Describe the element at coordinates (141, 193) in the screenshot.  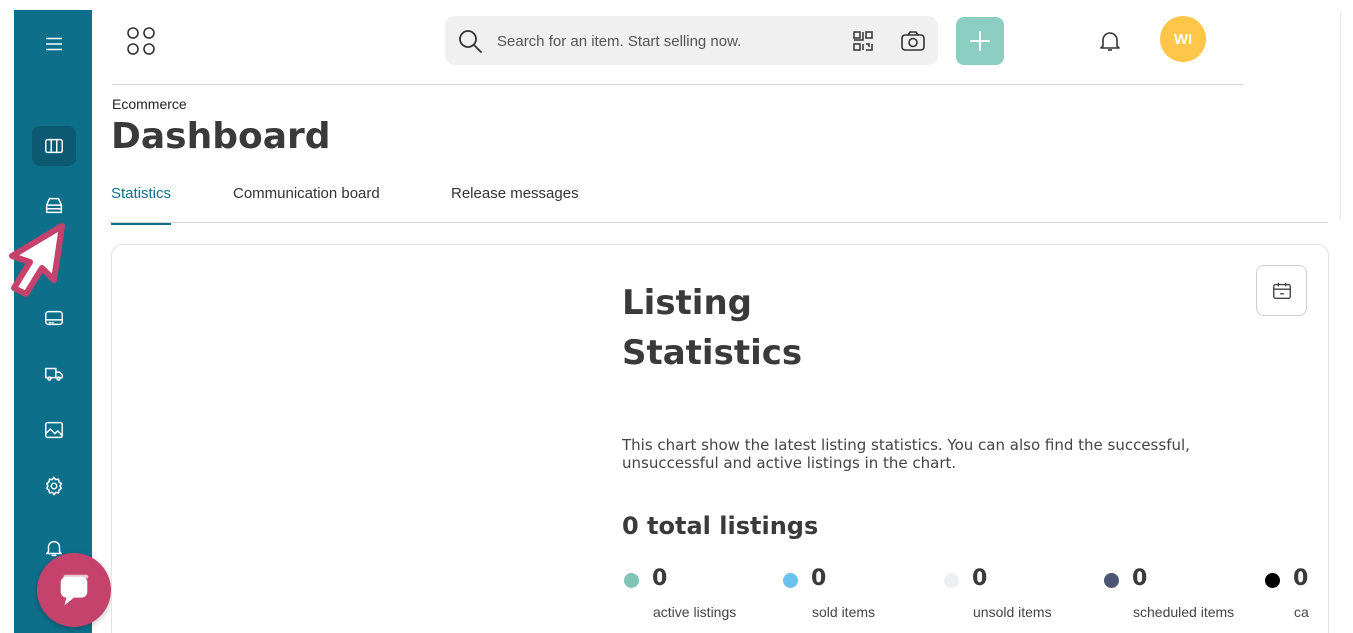
I see `tab-label: Statistics` at that location.